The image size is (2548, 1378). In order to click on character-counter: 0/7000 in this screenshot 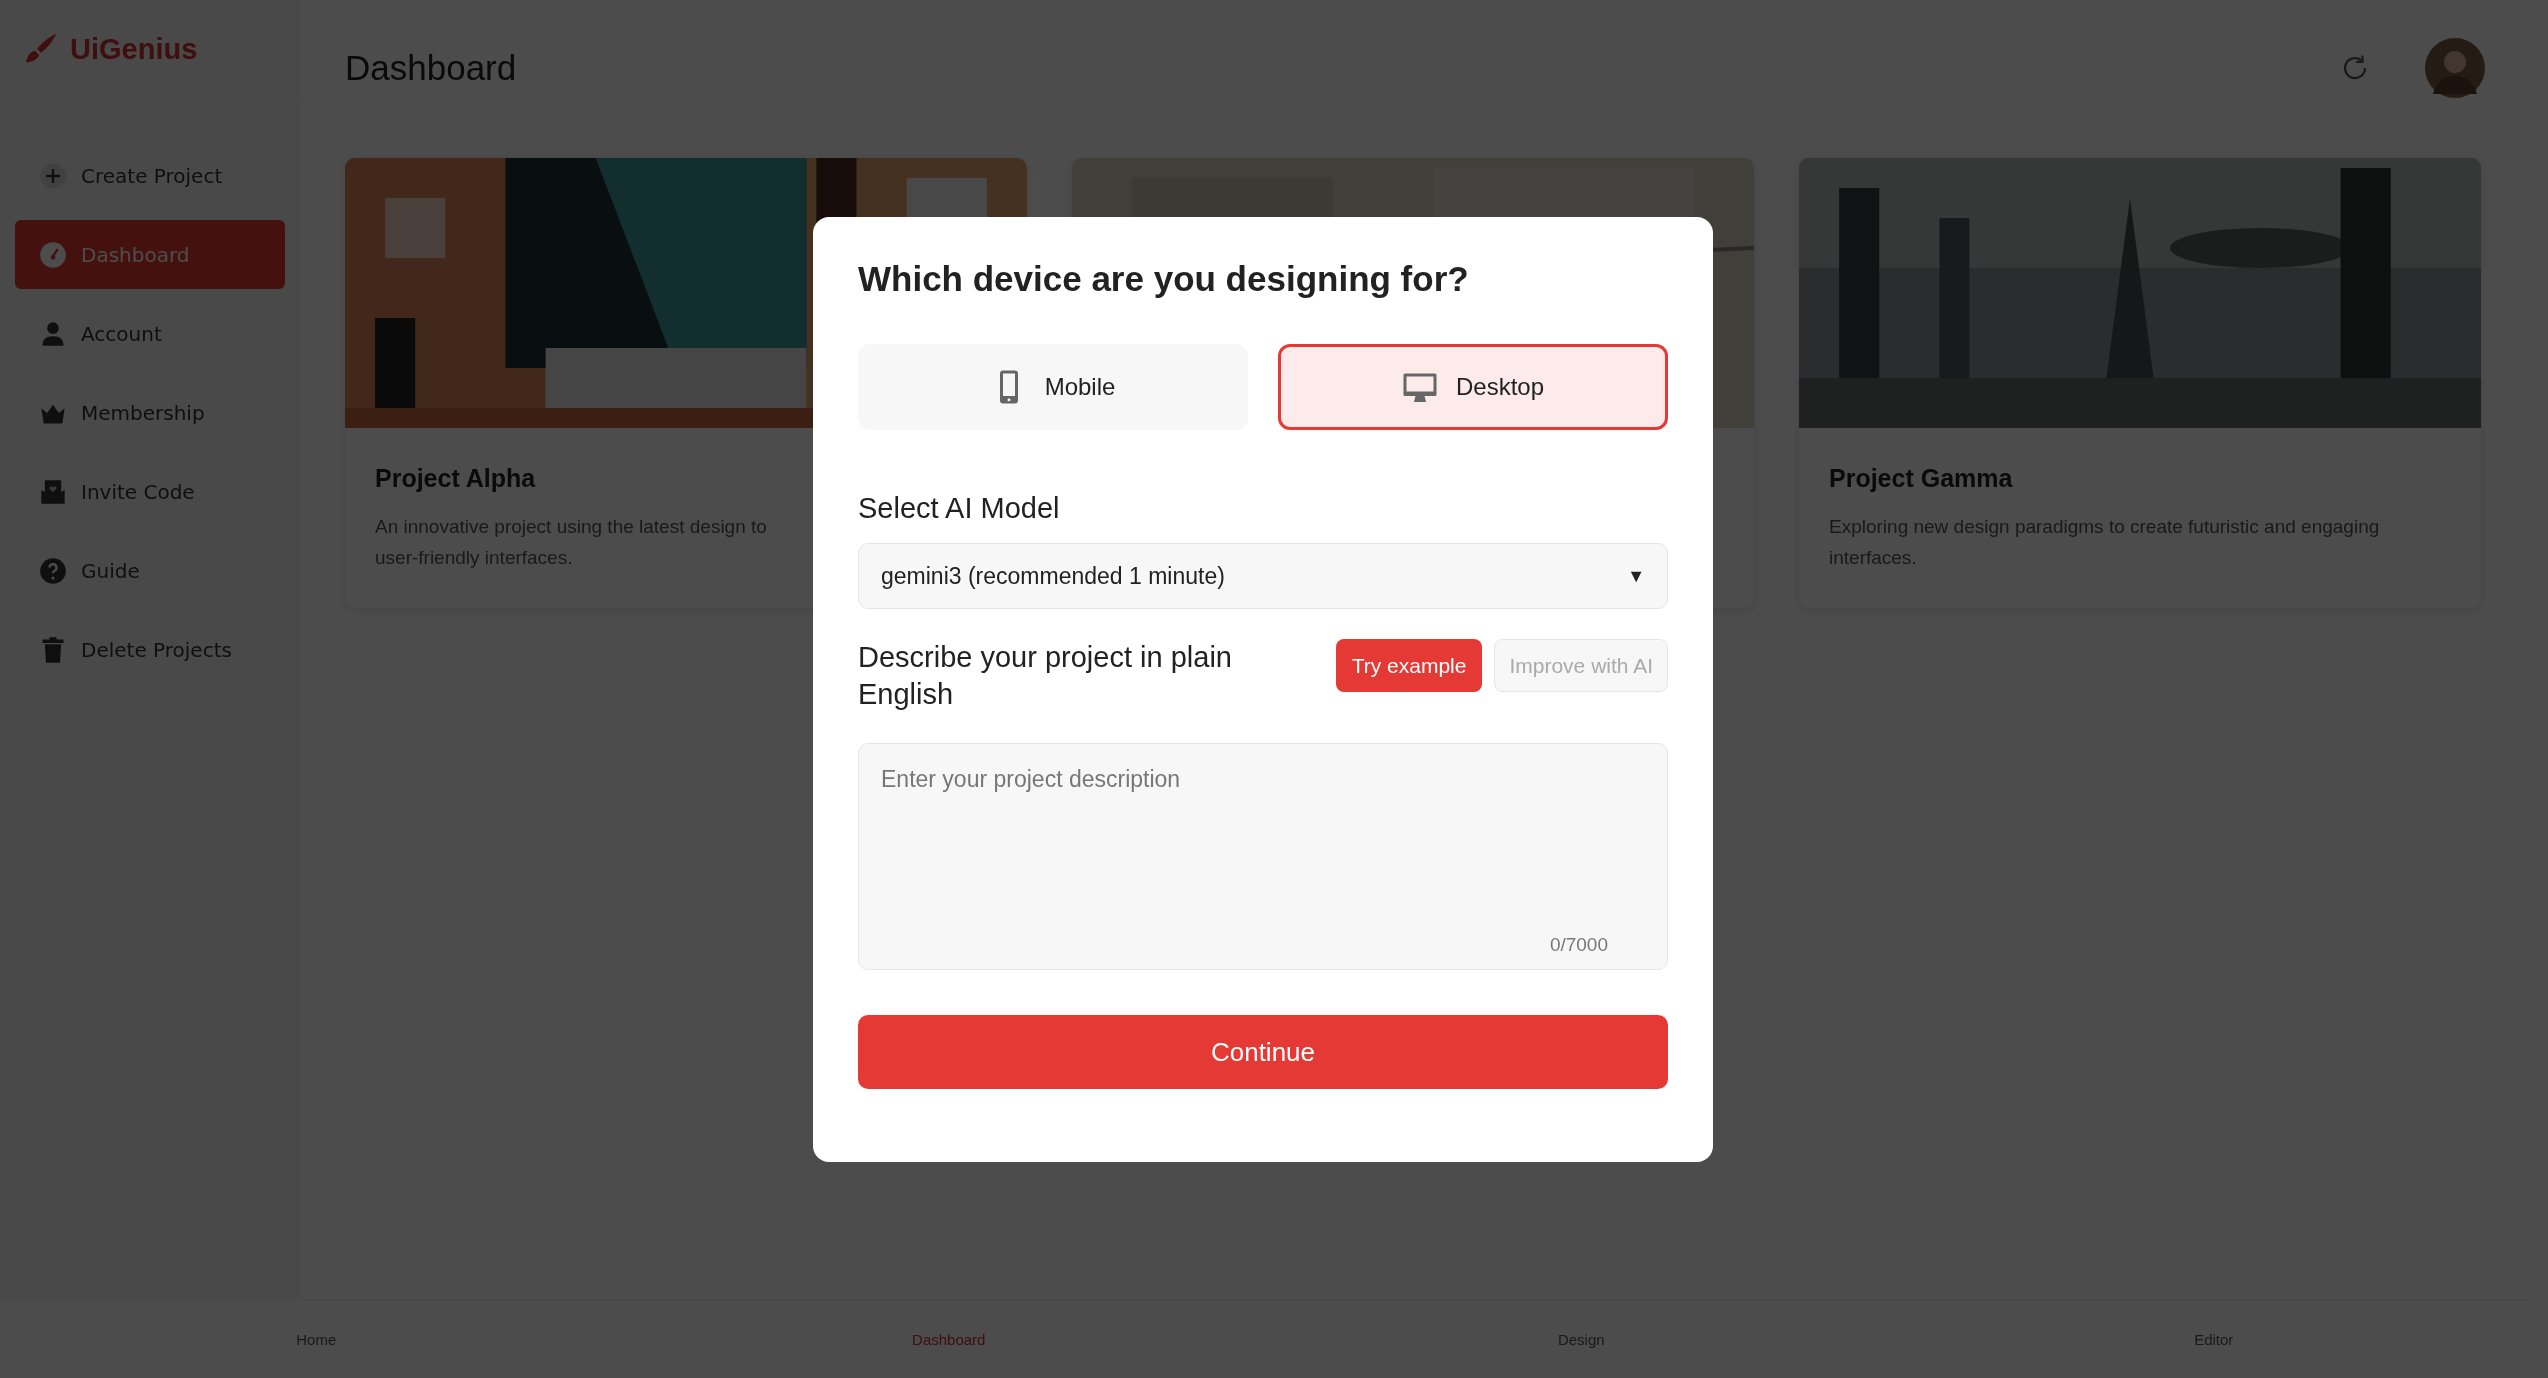, I will do `click(1578, 945)`.